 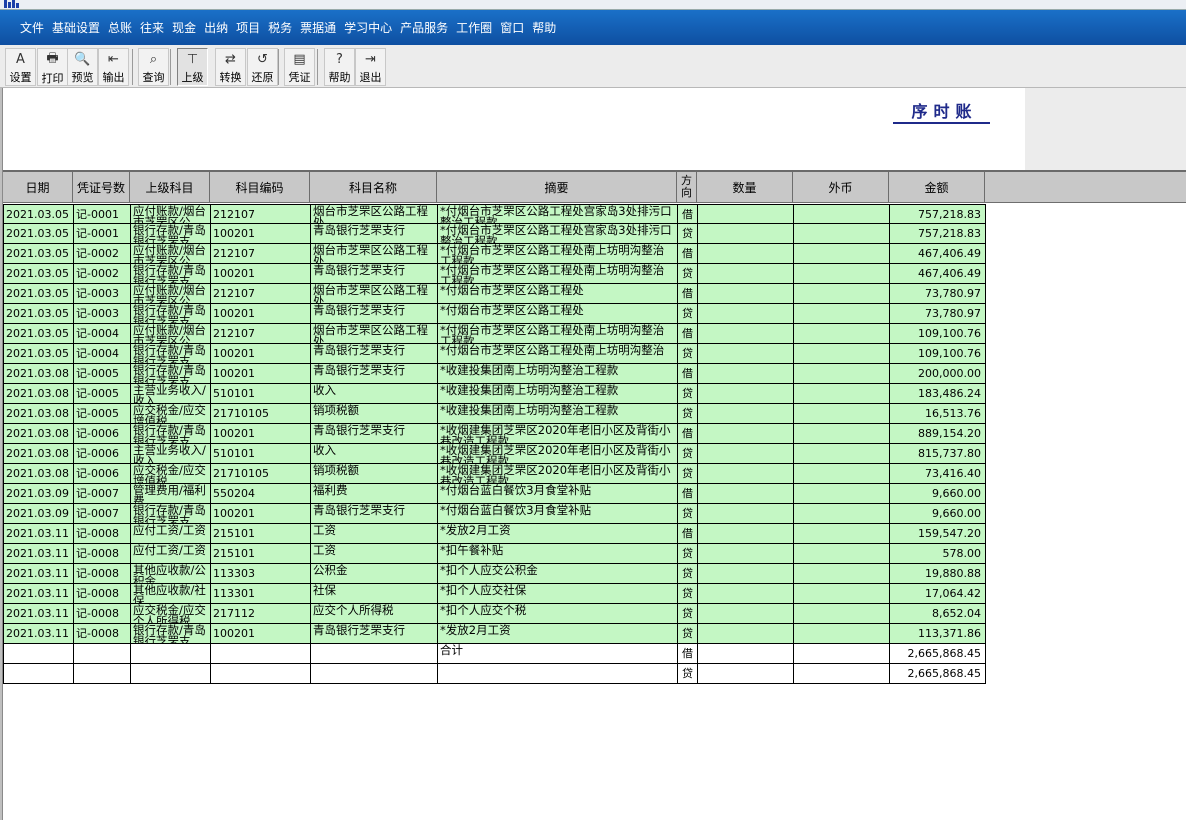 What do you see at coordinates (937, 514) in the screenshot?
I see `cell-col-9: 9,660.00` at bounding box center [937, 514].